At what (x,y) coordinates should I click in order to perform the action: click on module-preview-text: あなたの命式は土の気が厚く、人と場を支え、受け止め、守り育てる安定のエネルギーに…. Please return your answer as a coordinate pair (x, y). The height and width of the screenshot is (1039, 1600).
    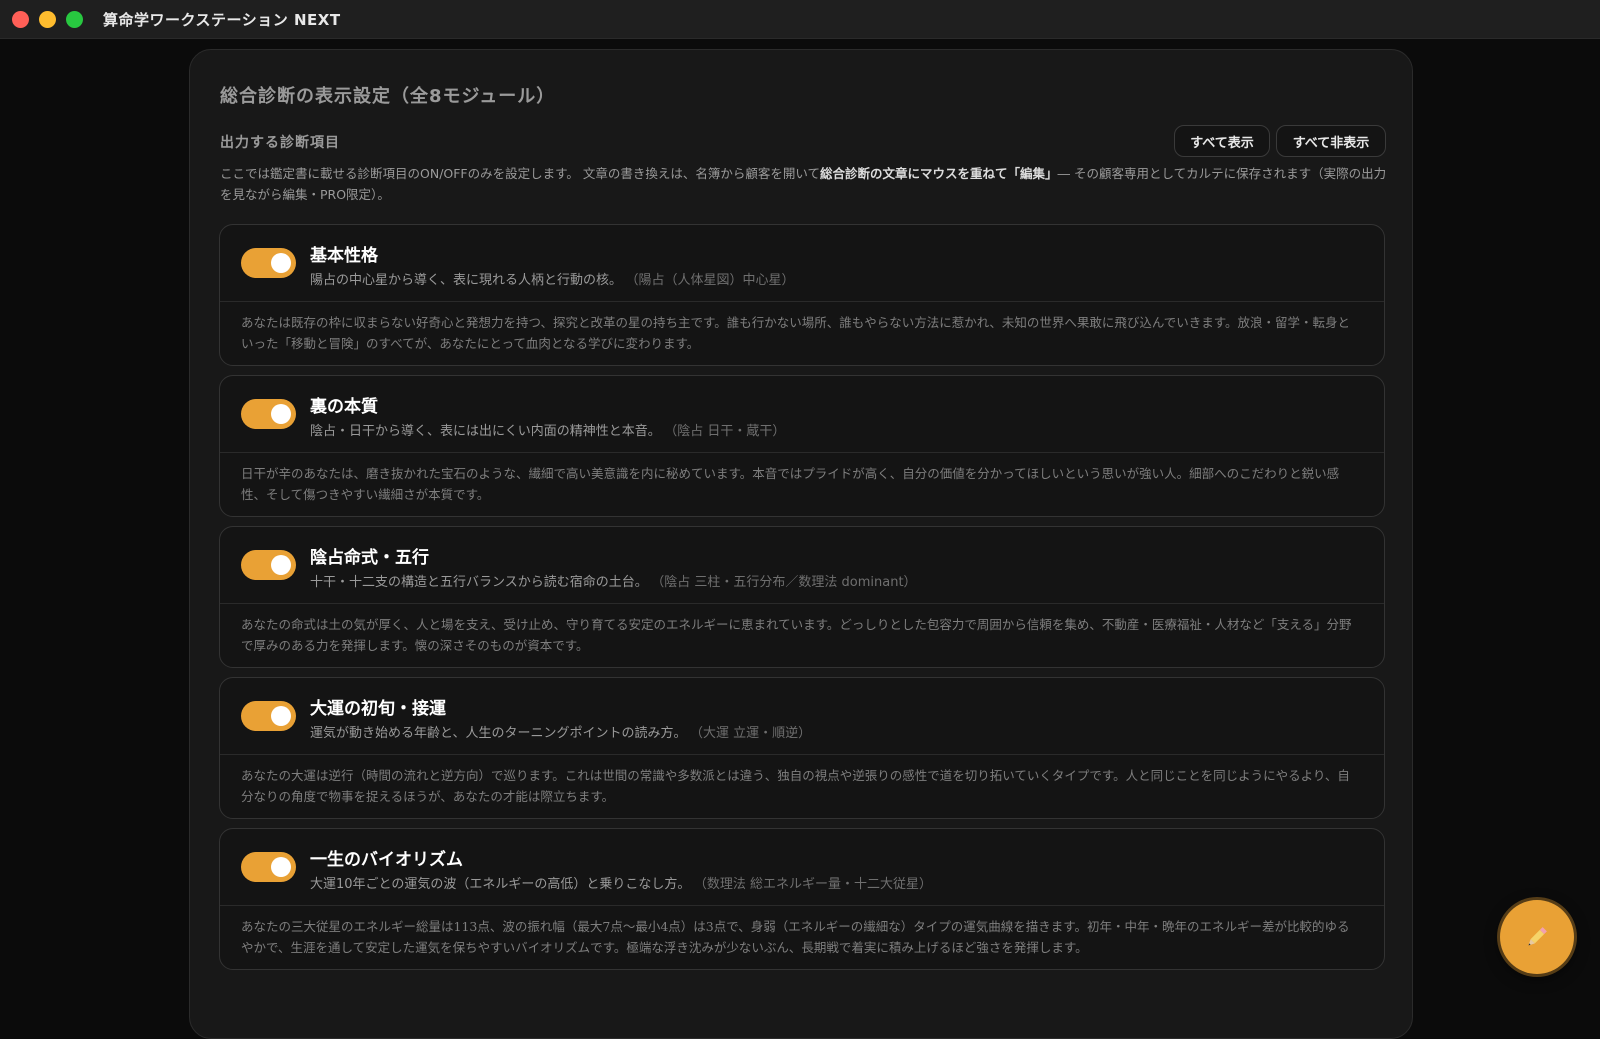
    Looking at the image, I should click on (796, 635).